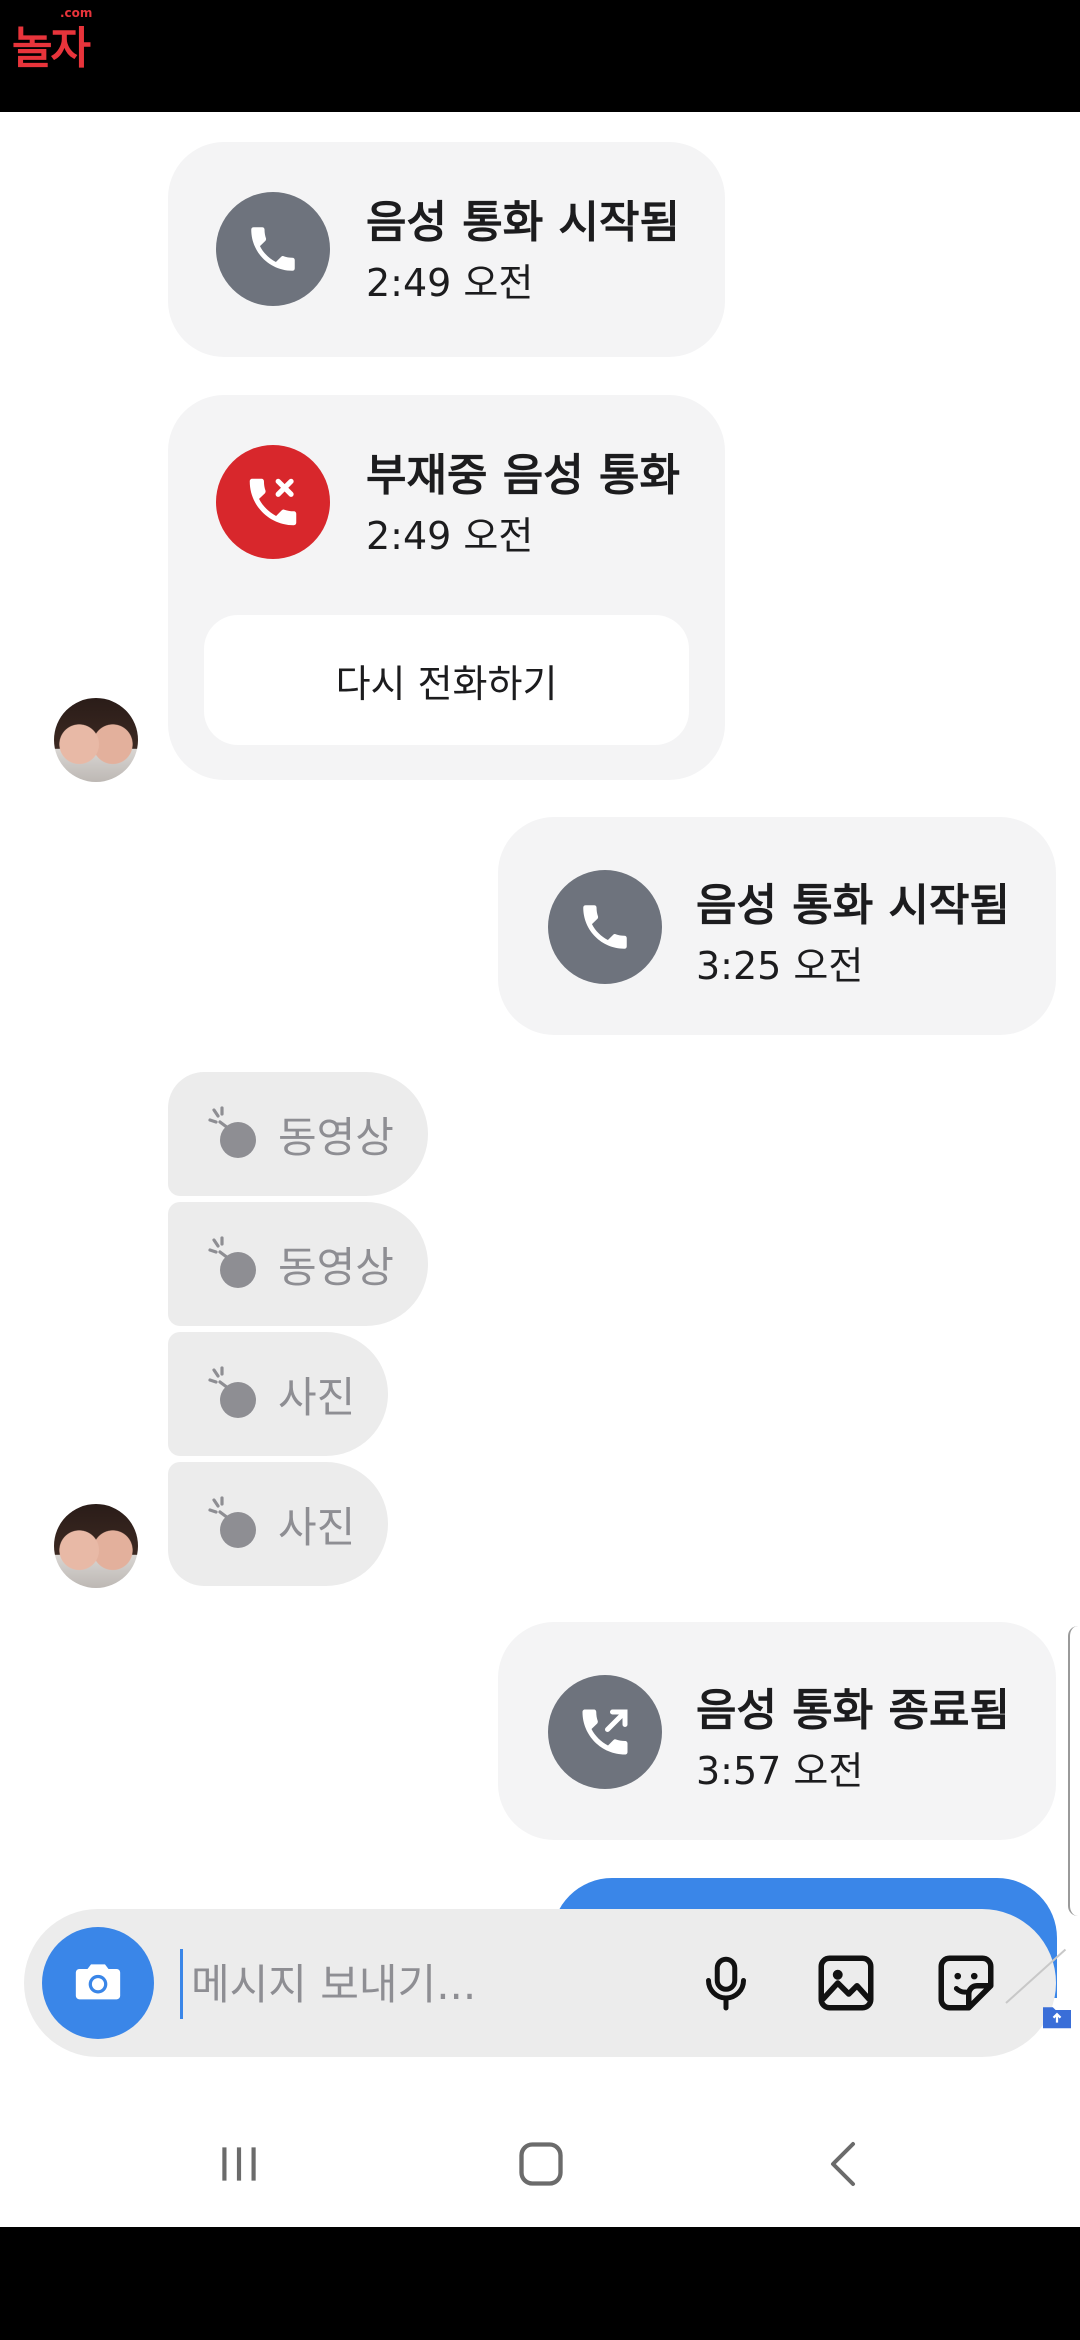 Image resolution: width=1080 pixels, height=2340 pixels. Describe the element at coordinates (273, 502) in the screenshot. I see `missed-call-icon` at that location.